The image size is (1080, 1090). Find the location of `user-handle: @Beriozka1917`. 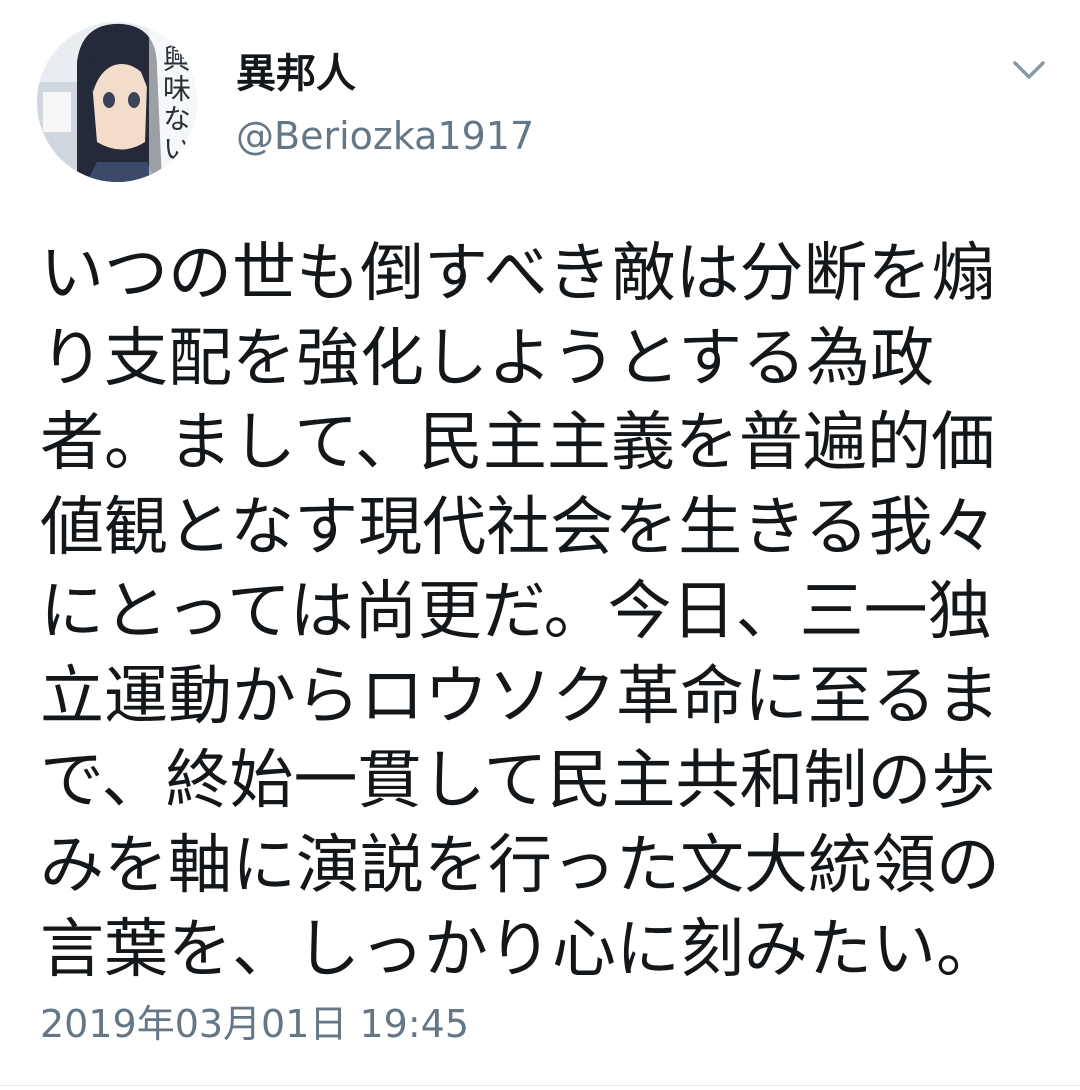

user-handle: @Beriozka1917 is located at coordinates (385, 136).